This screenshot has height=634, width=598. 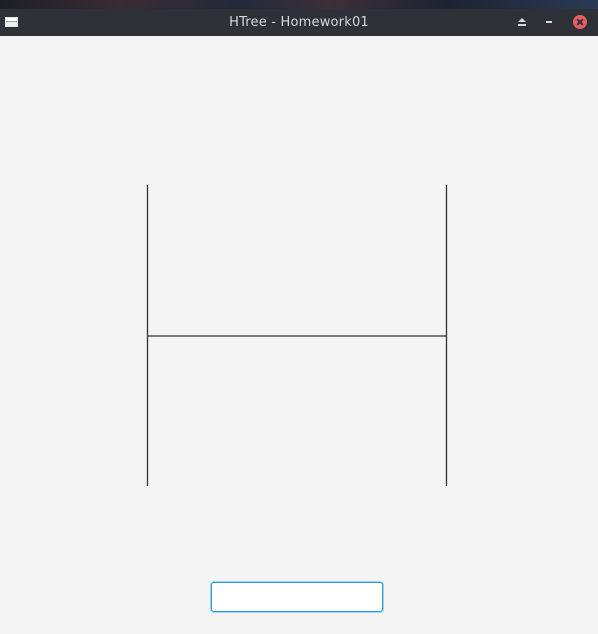 I want to click on title-bar: HTree - Homework01, so click(x=299, y=22).